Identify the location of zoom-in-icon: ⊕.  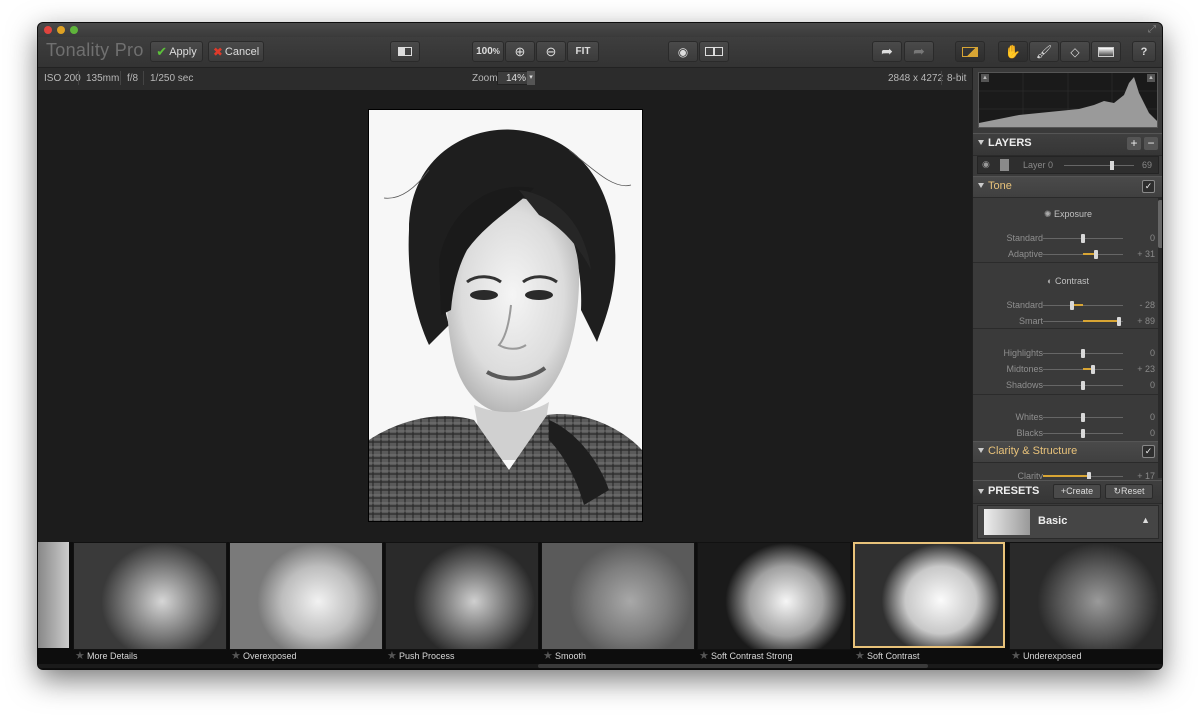
(520, 51).